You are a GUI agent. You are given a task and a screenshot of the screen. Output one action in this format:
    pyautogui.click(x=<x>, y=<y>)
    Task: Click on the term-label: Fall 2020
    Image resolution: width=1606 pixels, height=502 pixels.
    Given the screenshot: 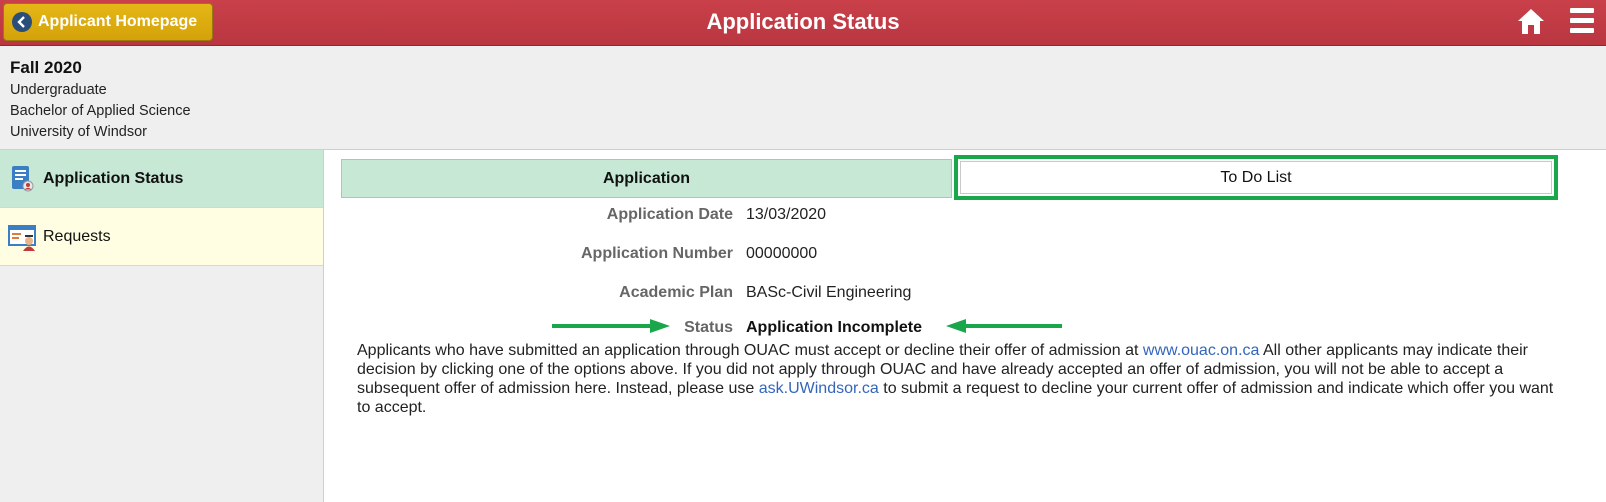 What is the action you would take?
    pyautogui.click(x=46, y=67)
    